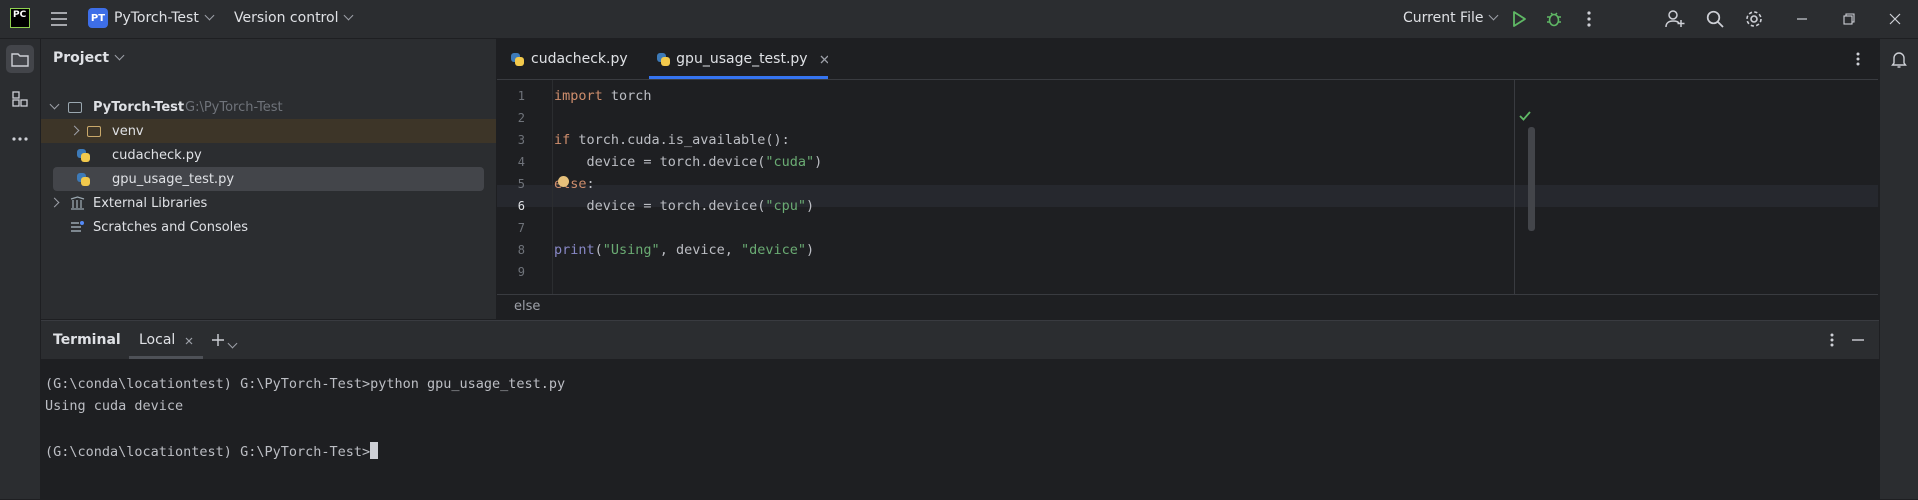 The height and width of the screenshot is (500, 1918). I want to click on project-tool-button, so click(20, 59).